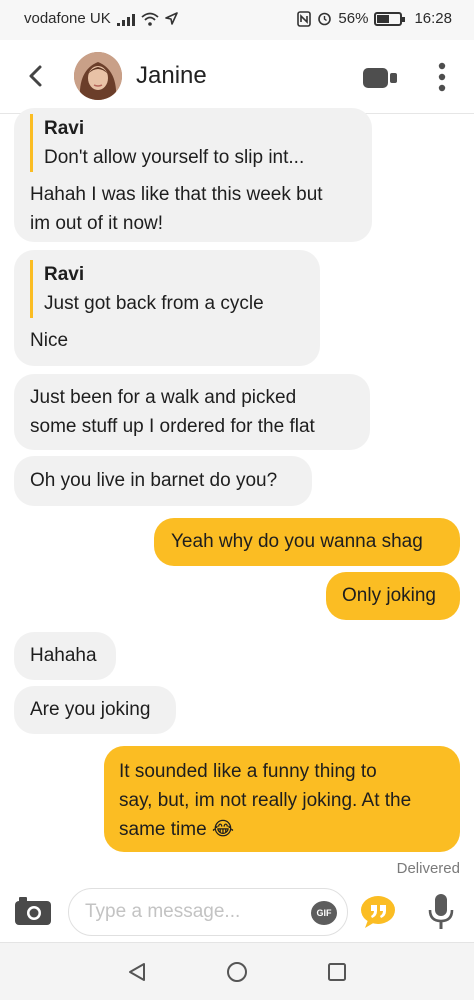 The image size is (474, 1000). Describe the element at coordinates (167, 289) in the screenshot. I see `quoted-reply: Ravi Just got back from a cycle` at that location.